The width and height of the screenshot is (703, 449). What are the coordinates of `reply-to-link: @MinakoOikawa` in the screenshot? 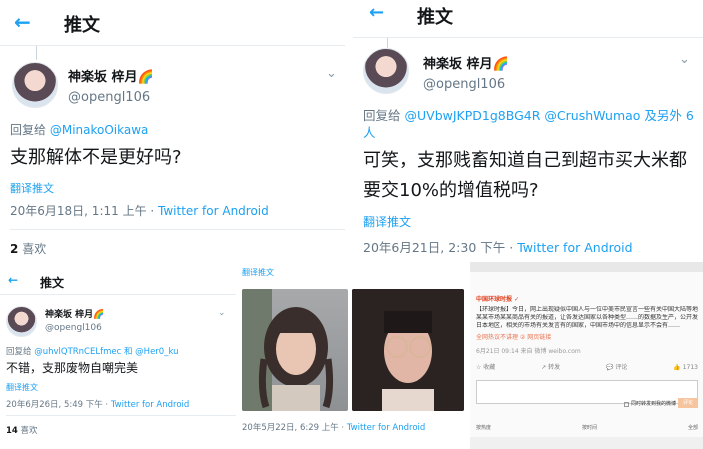 It's located at (99, 130).